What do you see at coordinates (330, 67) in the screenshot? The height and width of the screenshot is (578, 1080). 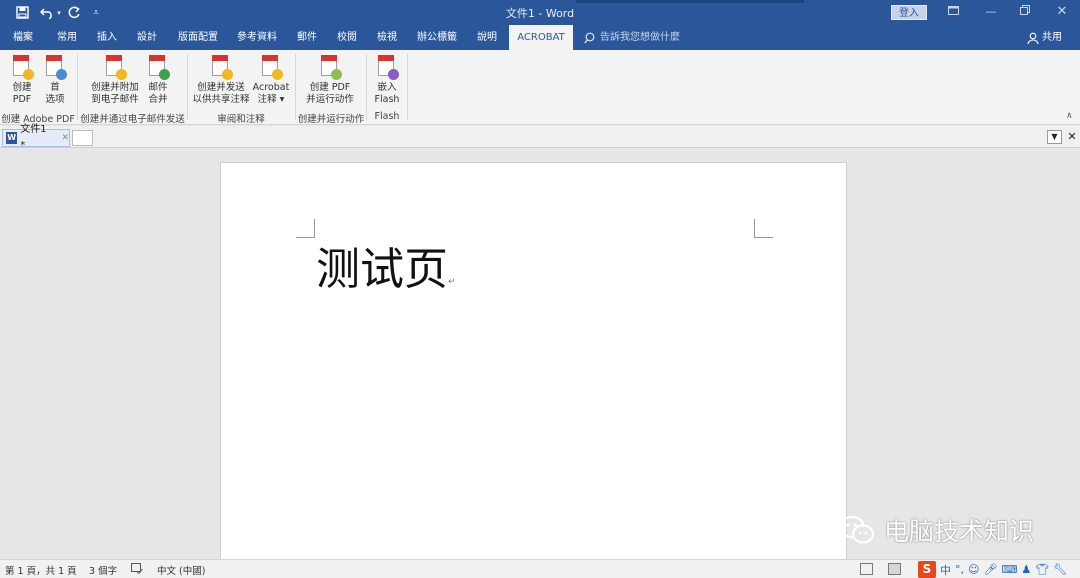 I see `run-action-icon` at bounding box center [330, 67].